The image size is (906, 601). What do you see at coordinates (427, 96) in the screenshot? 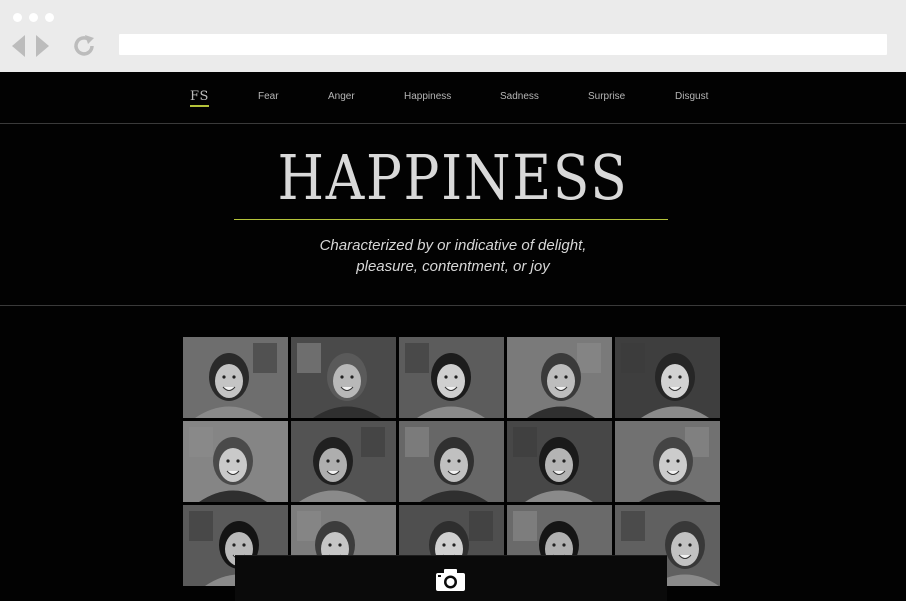
I see `nav-link-happiness: Happiness` at bounding box center [427, 96].